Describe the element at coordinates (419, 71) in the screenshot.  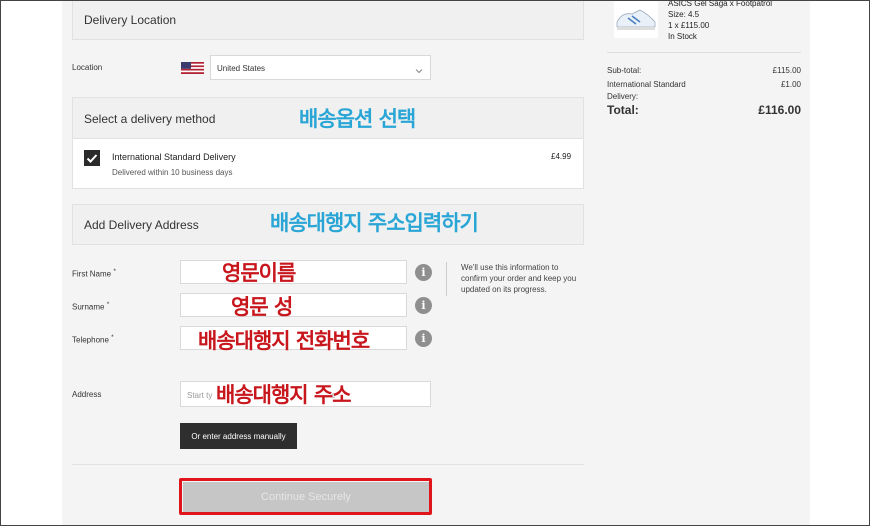
I see `chevron-down-icon` at that location.